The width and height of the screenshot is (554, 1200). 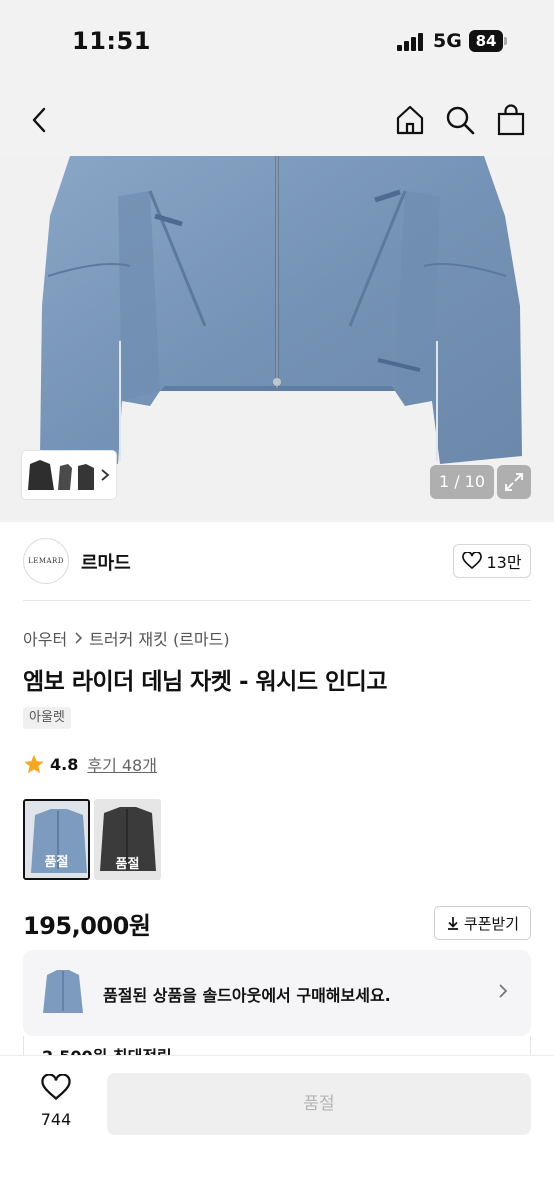 I want to click on divider, so click(x=277, y=600).